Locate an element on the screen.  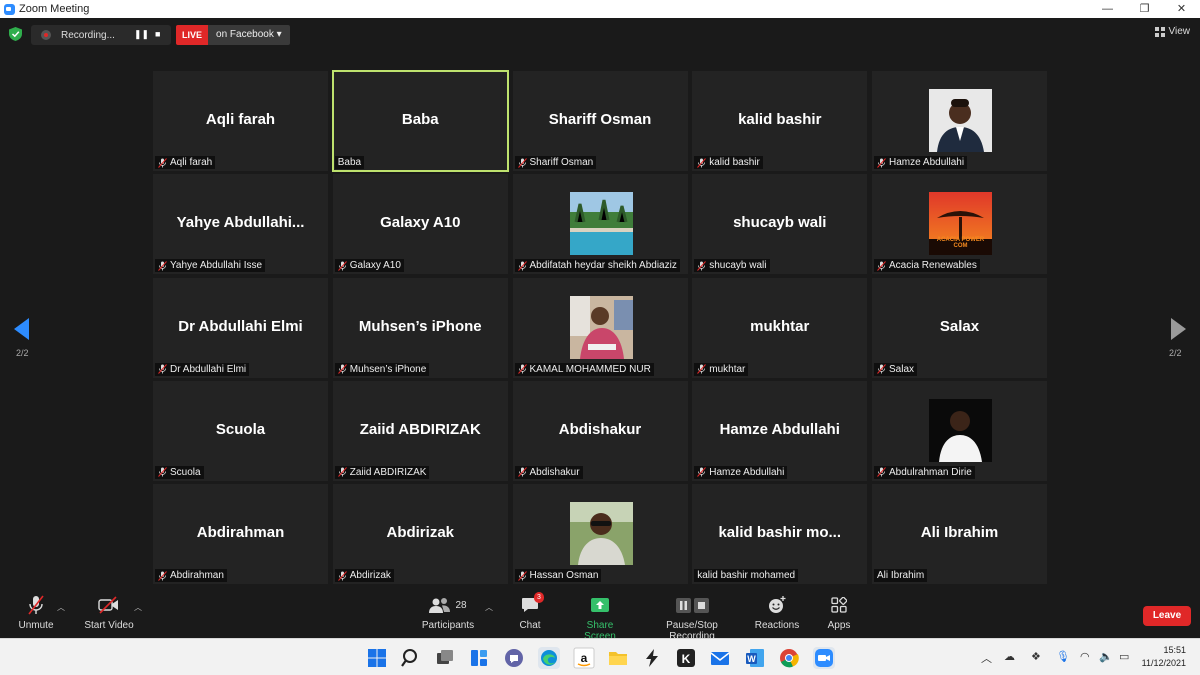
edge-browser-icon is located at coordinates (549, 658).